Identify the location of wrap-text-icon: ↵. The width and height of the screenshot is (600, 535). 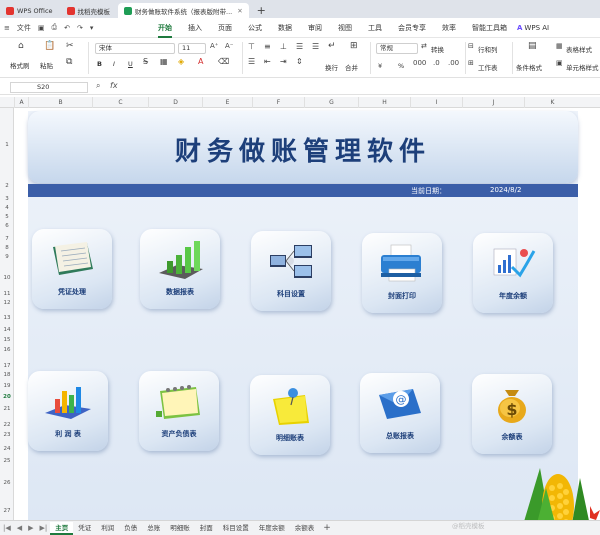
(332, 46).